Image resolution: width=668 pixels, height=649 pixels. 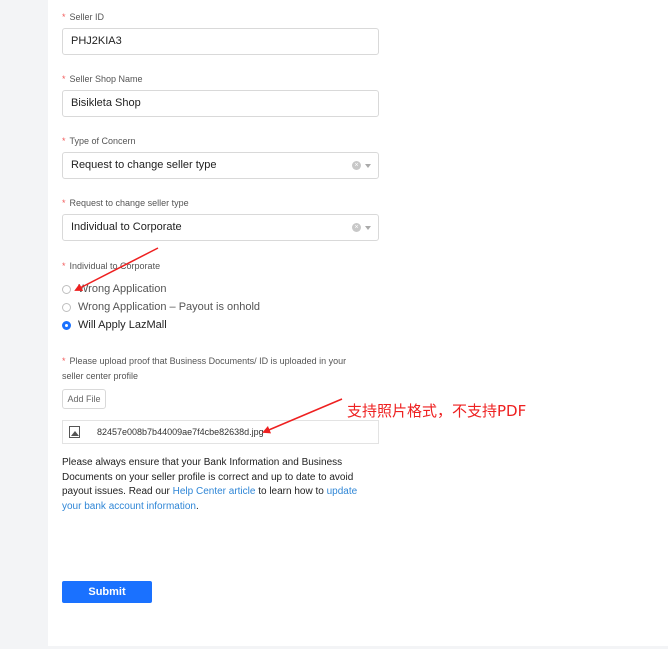 What do you see at coordinates (161, 307) in the screenshot?
I see `radio-wrong-application-payout: Wrong Application – Payout is onhold` at bounding box center [161, 307].